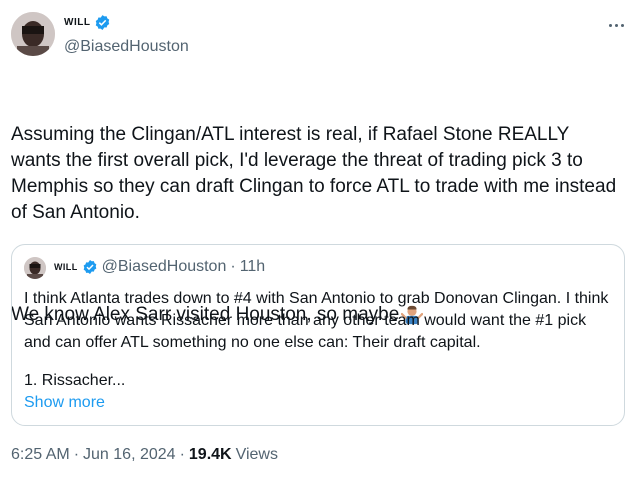 The image size is (640, 488). What do you see at coordinates (253, 267) in the screenshot?
I see `quoted-time: 11h` at bounding box center [253, 267].